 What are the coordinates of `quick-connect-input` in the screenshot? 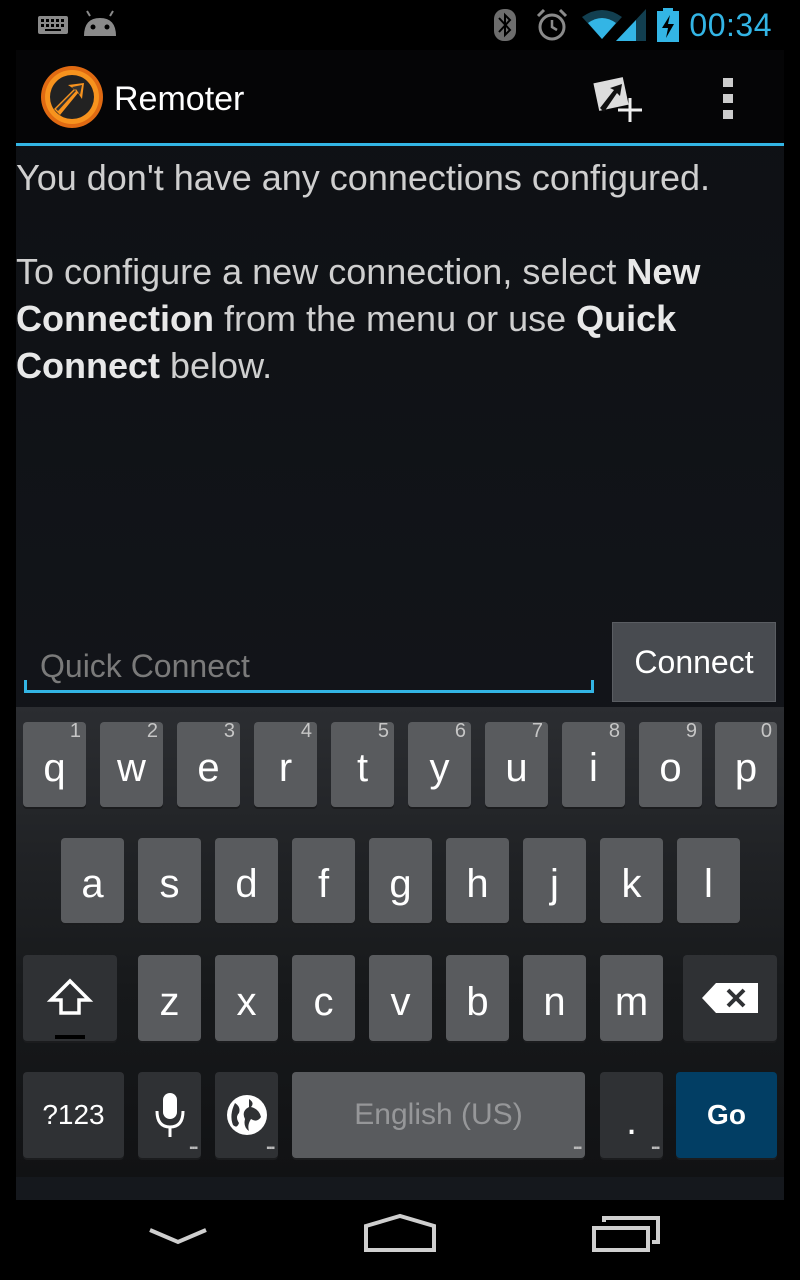 It's located at (309, 666).